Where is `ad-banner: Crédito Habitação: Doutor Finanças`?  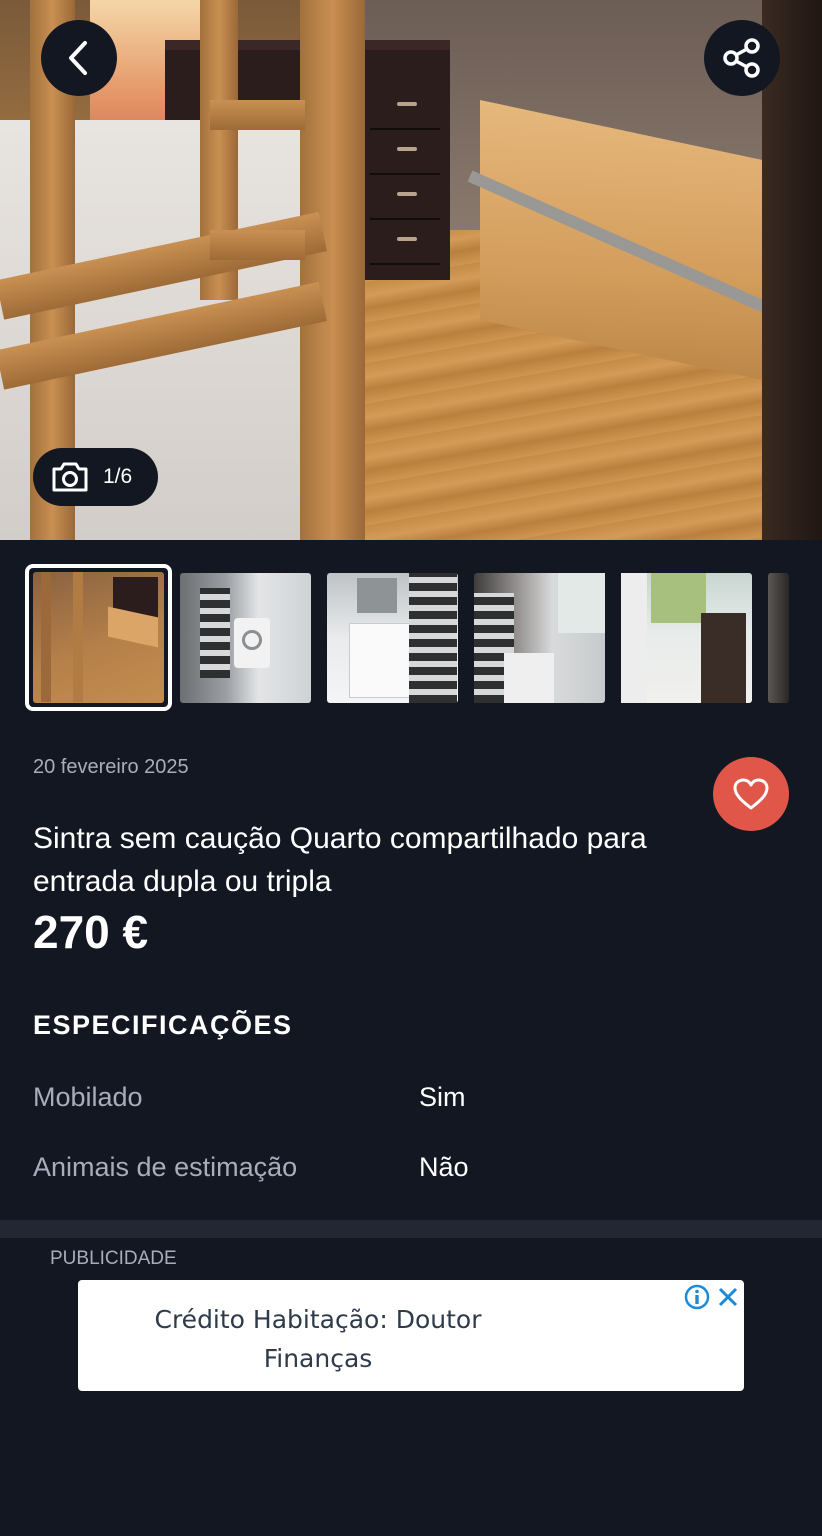 ad-banner: Crédito Habitação: Doutor Finanças is located at coordinates (411, 1335).